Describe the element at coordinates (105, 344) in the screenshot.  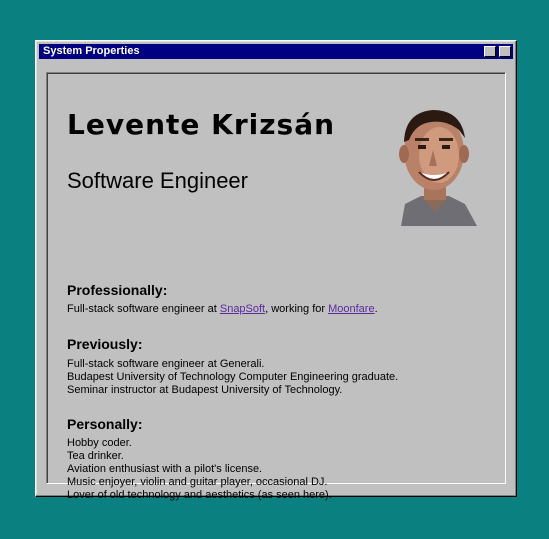
I see `previously-heading: Previously:` at that location.